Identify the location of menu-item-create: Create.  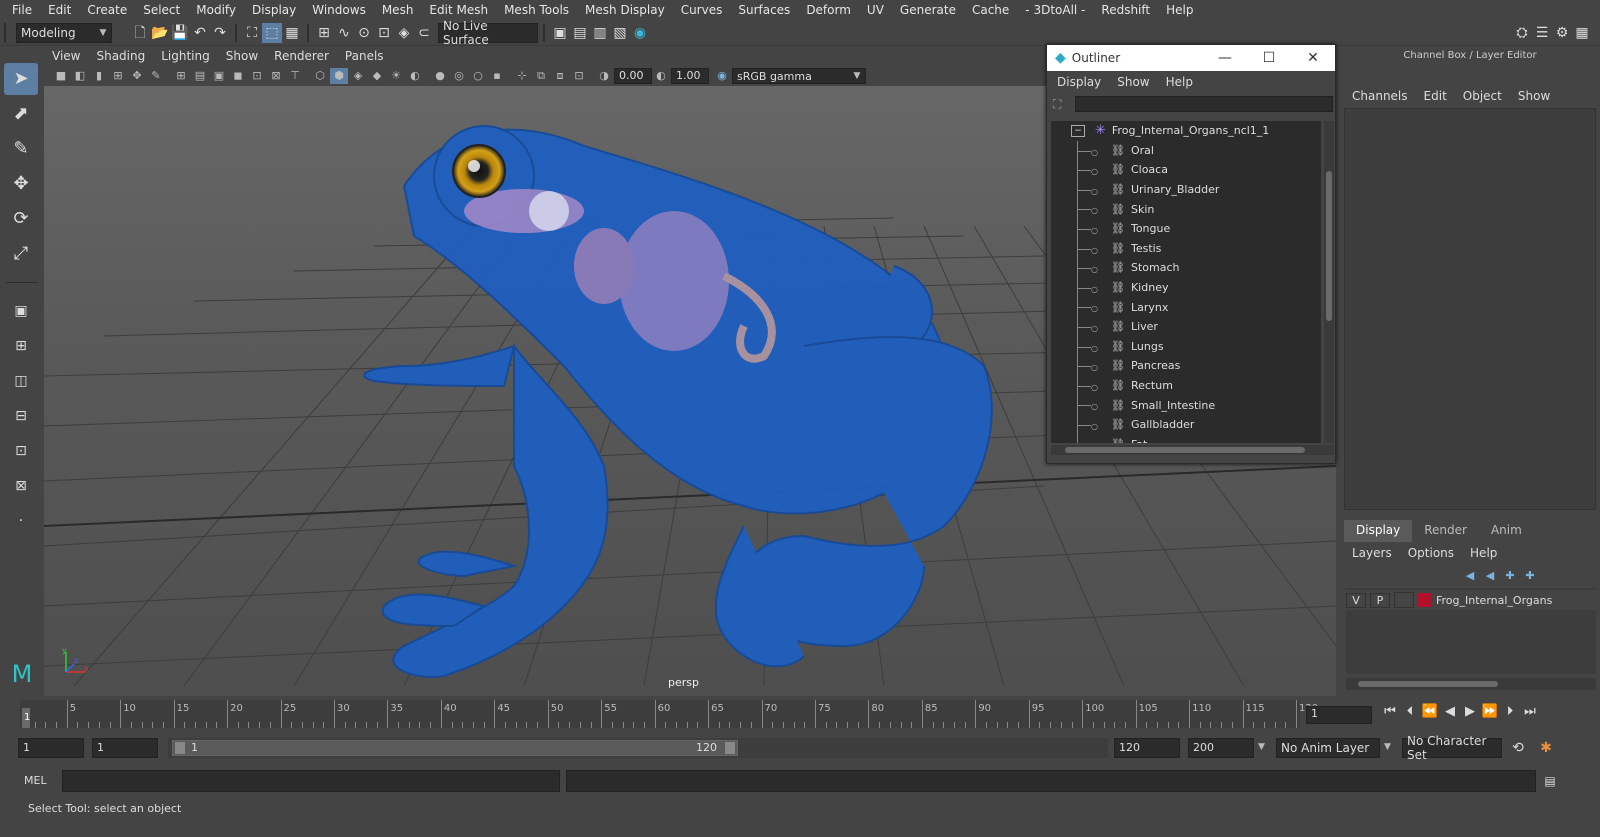
(107, 10).